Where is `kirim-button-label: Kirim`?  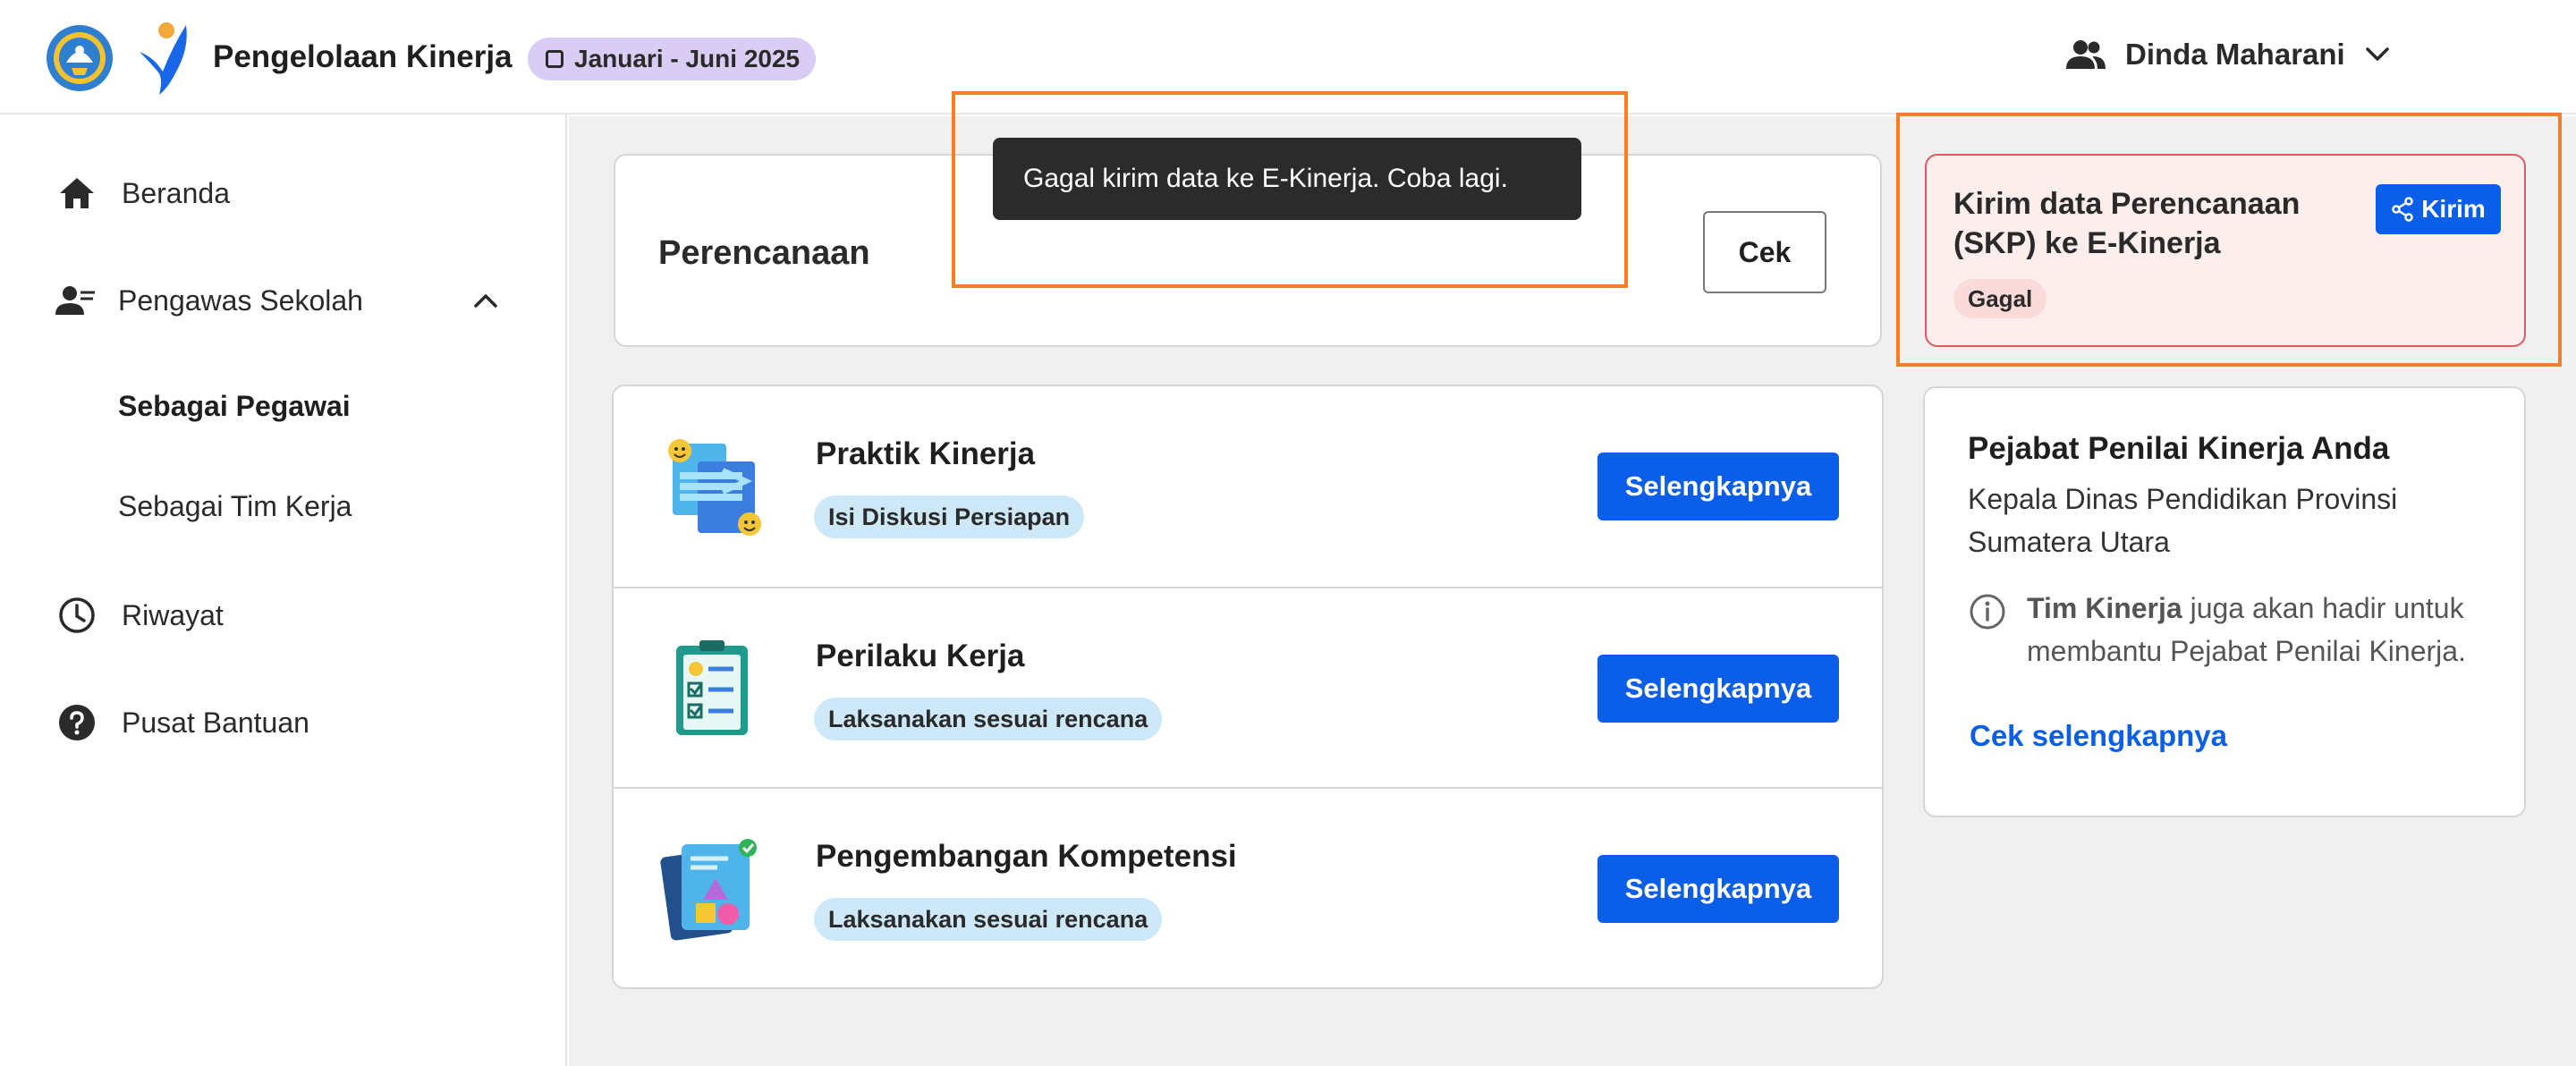 kirim-button-label: Kirim is located at coordinates (2453, 209).